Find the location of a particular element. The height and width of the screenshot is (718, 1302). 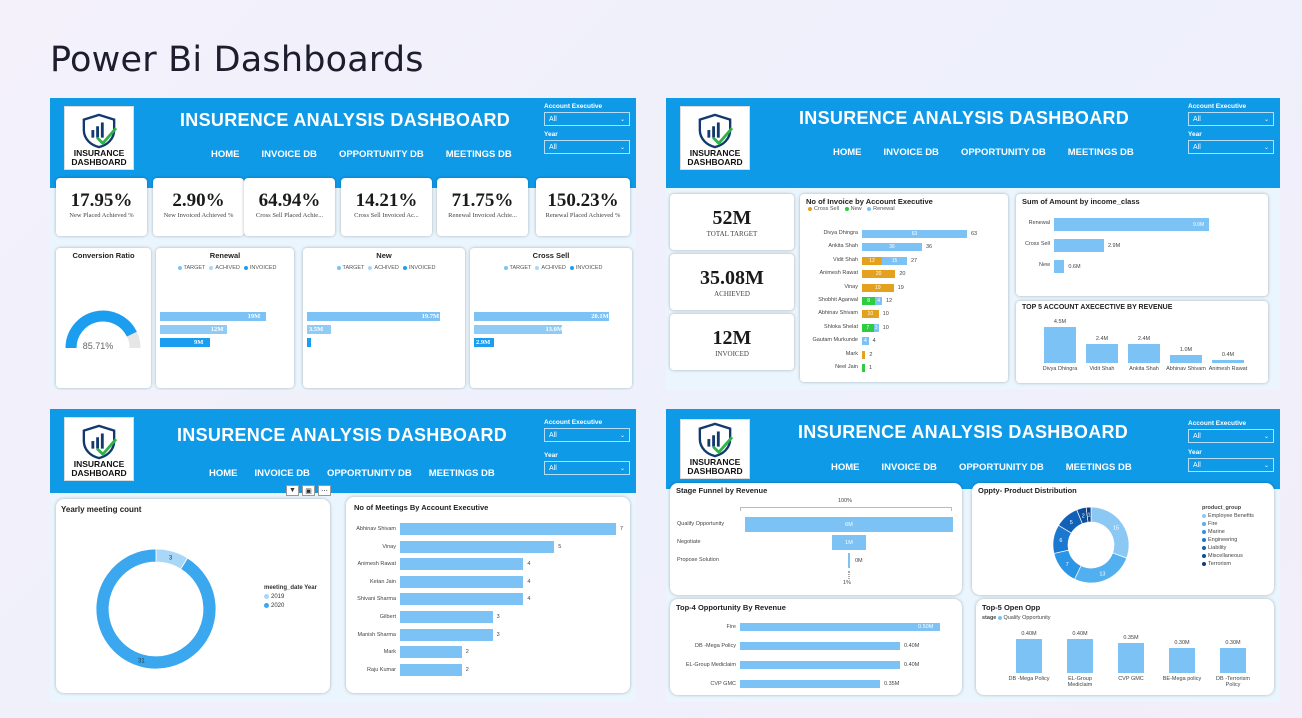

visual-toolbar: ▼ ▣ ⋯ is located at coordinates (308, 490).